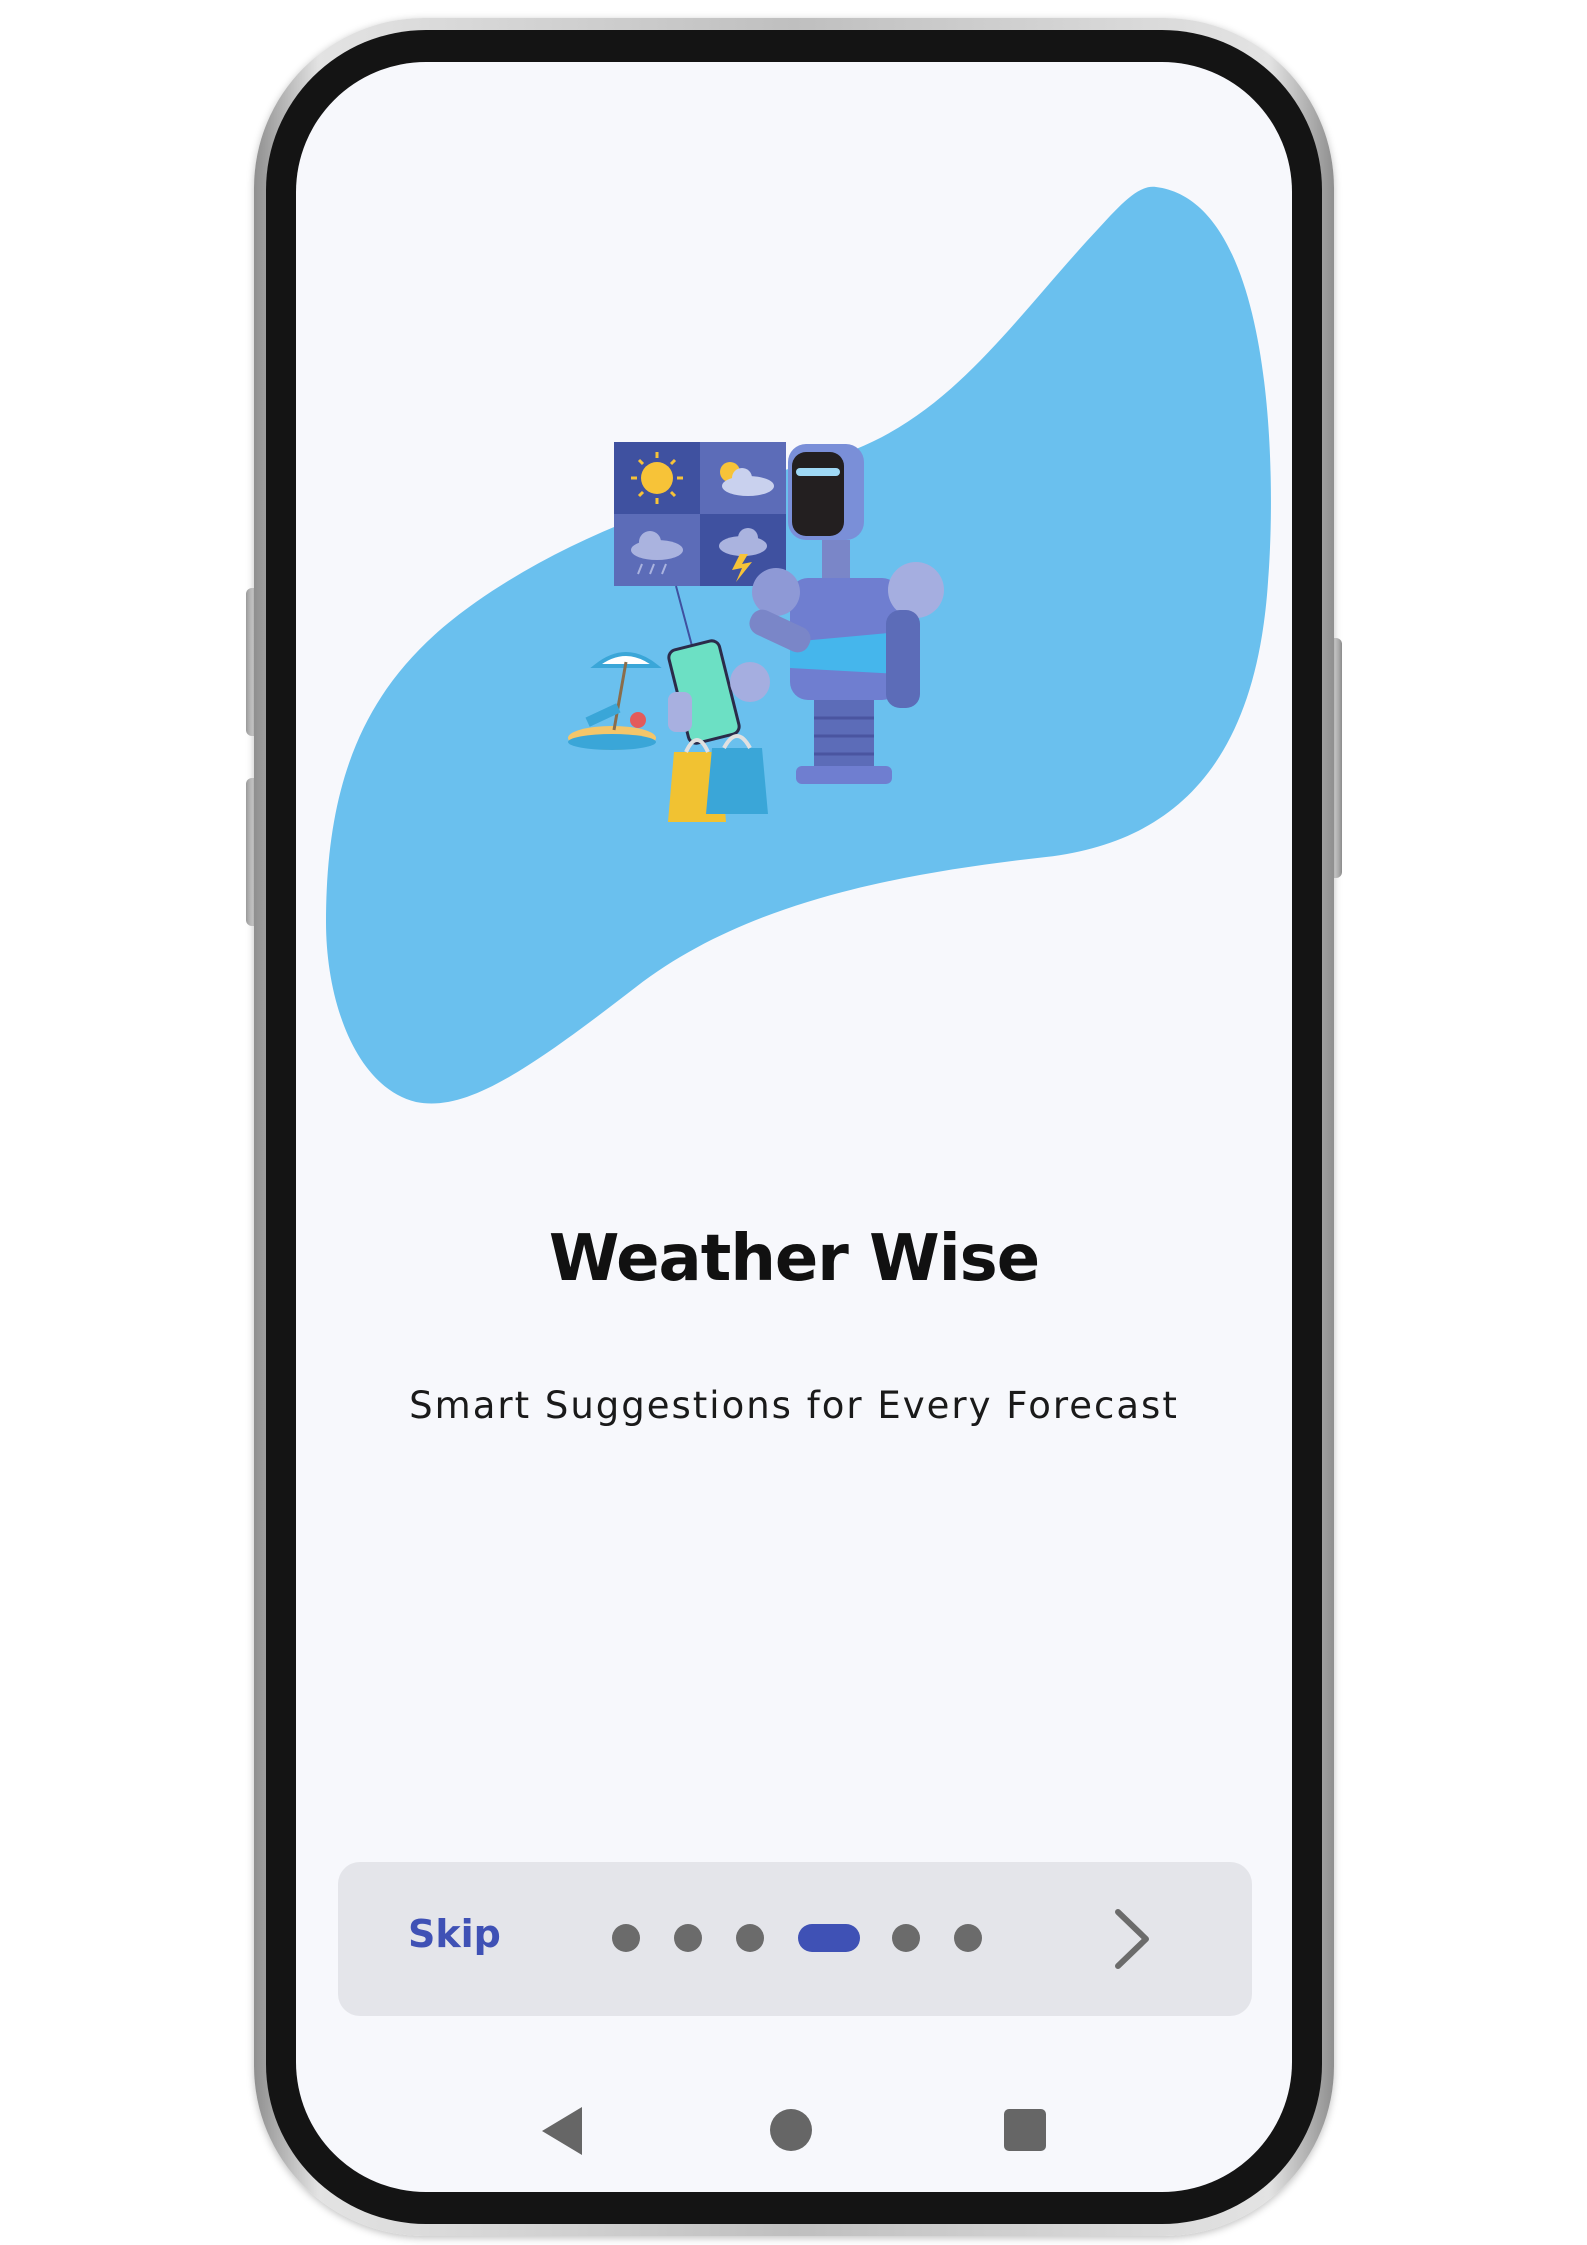 Image resolution: width=1587 pixels, height=2245 pixels. I want to click on next-button, so click(1131, 1939).